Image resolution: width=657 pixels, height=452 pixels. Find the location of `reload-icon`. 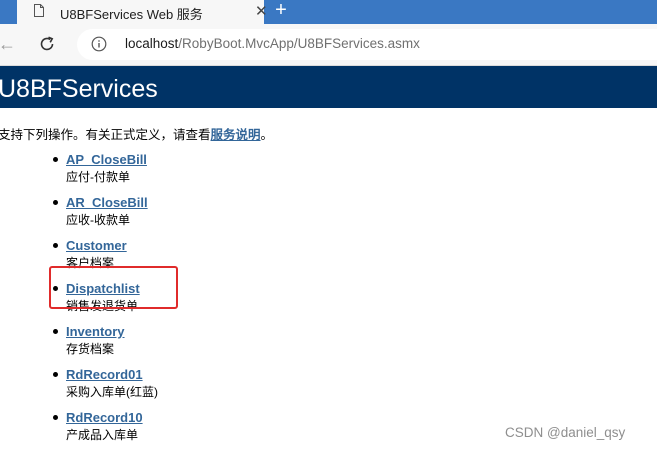

reload-icon is located at coordinates (47, 44).